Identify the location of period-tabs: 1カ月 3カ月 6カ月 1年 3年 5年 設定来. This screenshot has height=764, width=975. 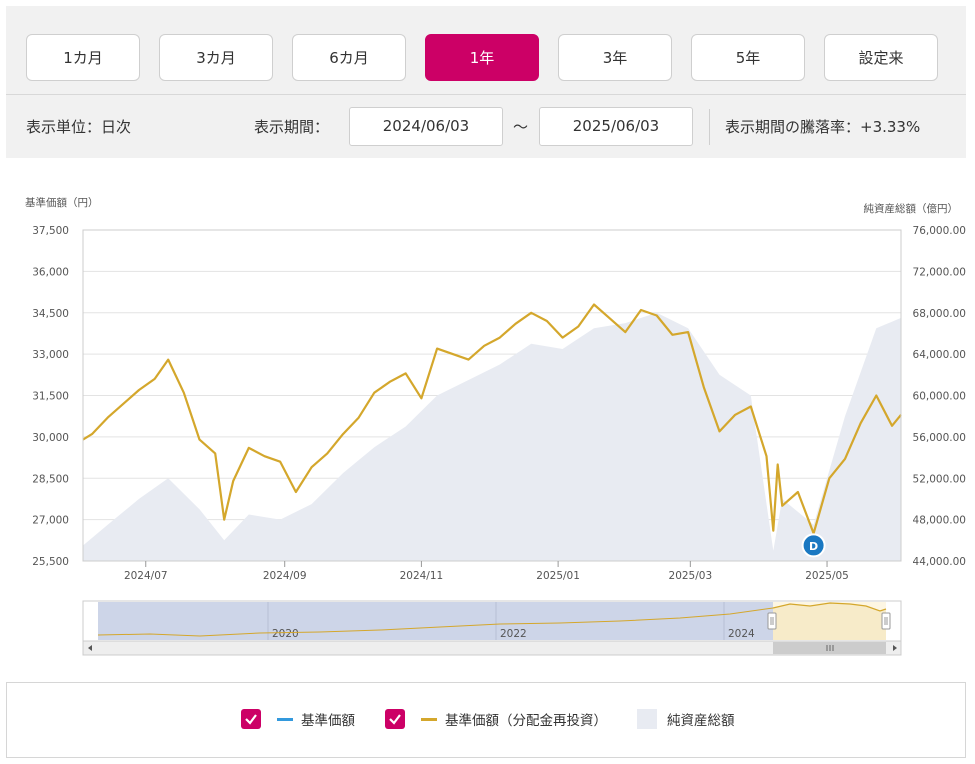
(482, 57).